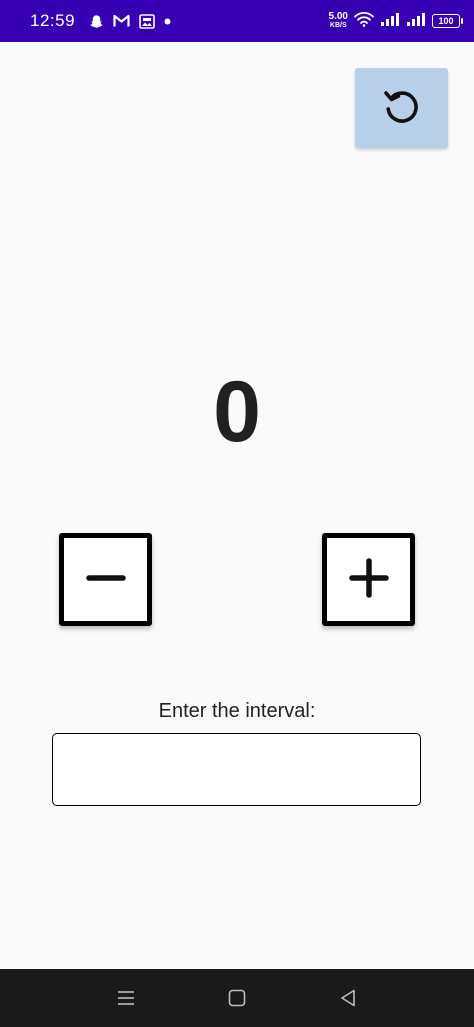  I want to click on gmail-icon, so click(121, 21).